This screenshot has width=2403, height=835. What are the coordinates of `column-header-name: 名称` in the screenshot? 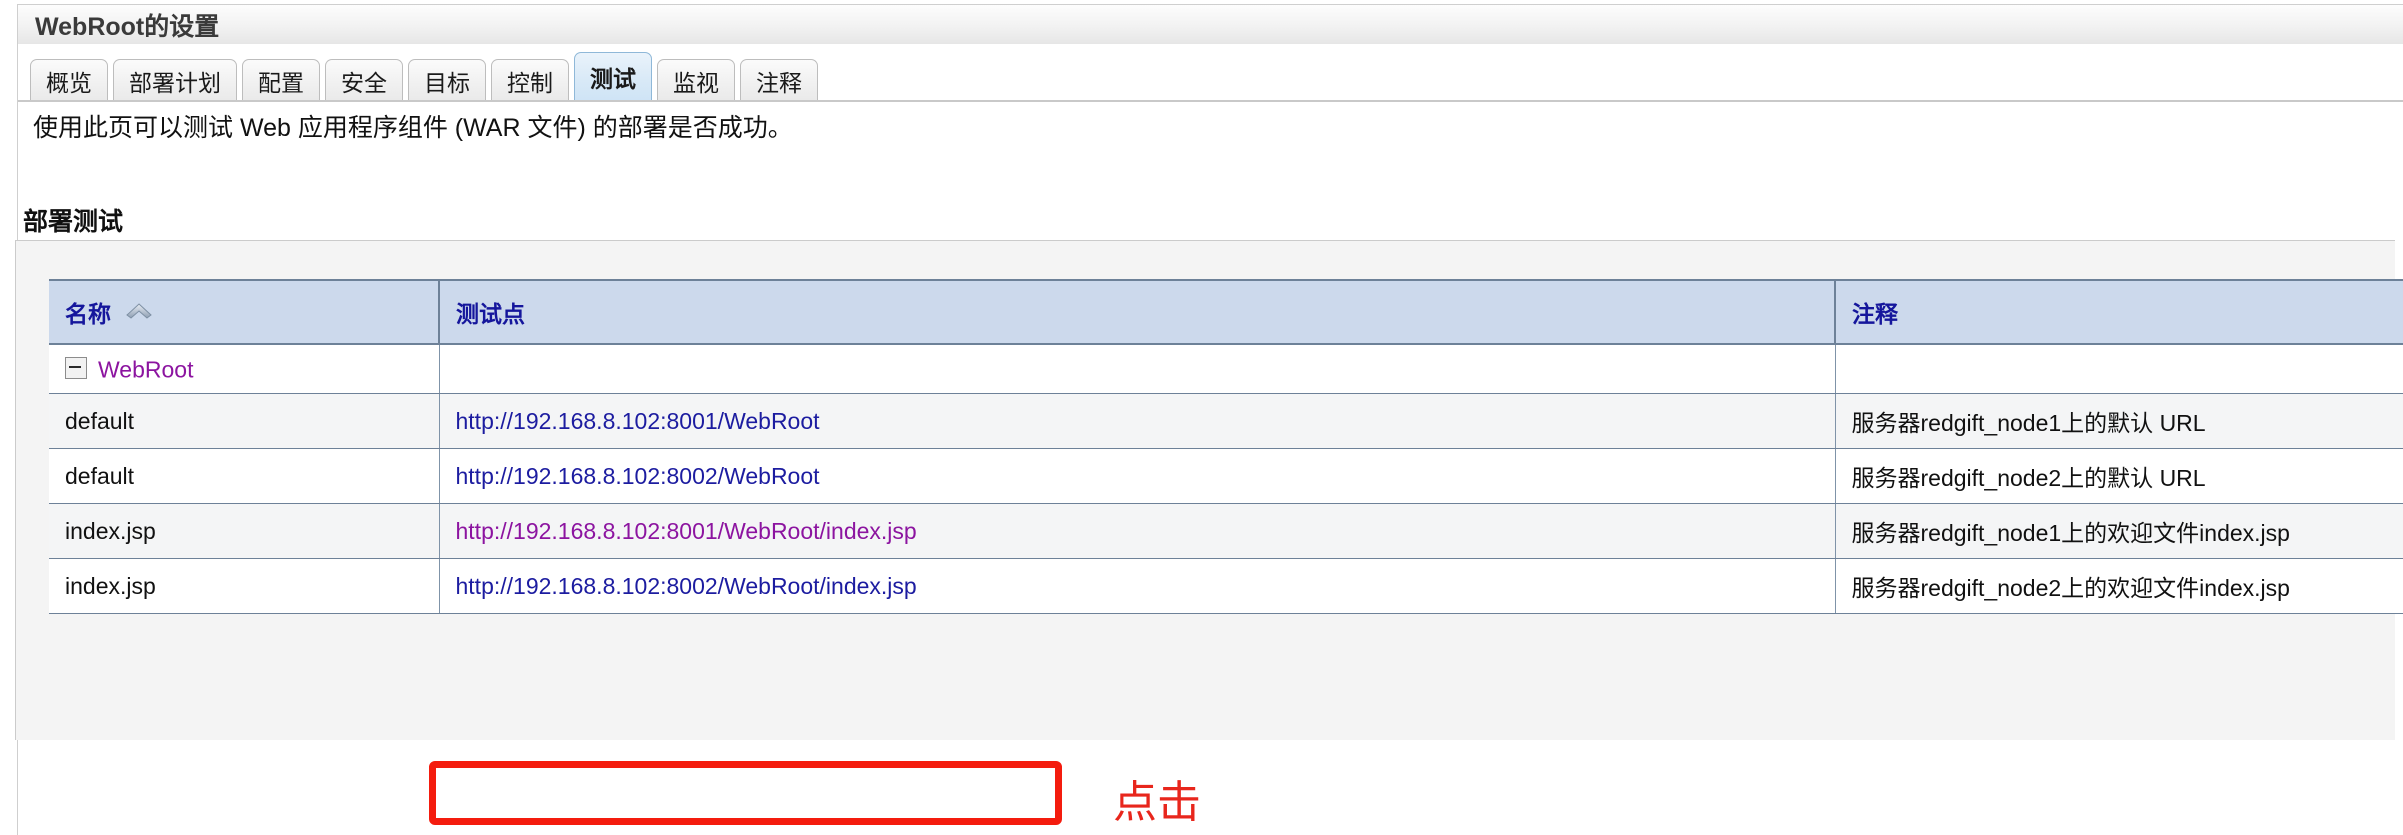 It's located at (244, 313).